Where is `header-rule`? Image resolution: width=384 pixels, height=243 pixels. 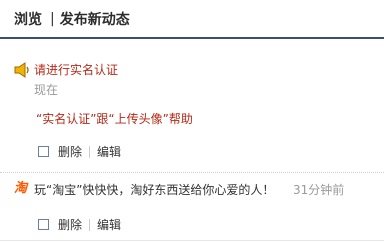 header-rule is located at coordinates (192, 38).